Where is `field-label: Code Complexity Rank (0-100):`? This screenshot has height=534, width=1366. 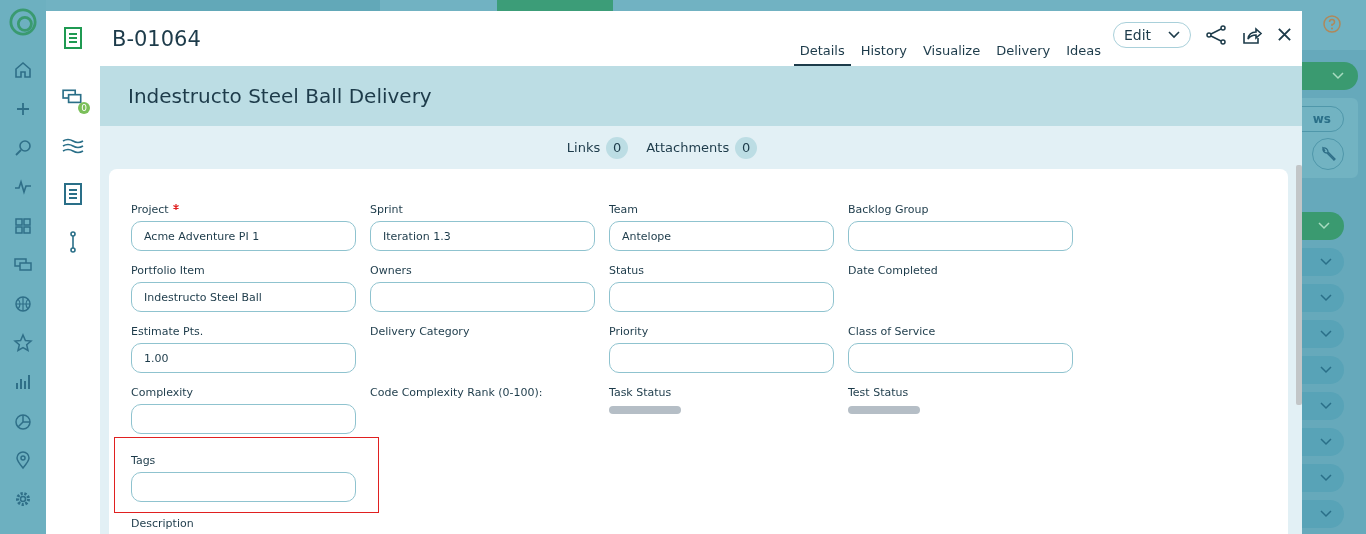
field-label: Code Complexity Rank (0-100): is located at coordinates (456, 392).